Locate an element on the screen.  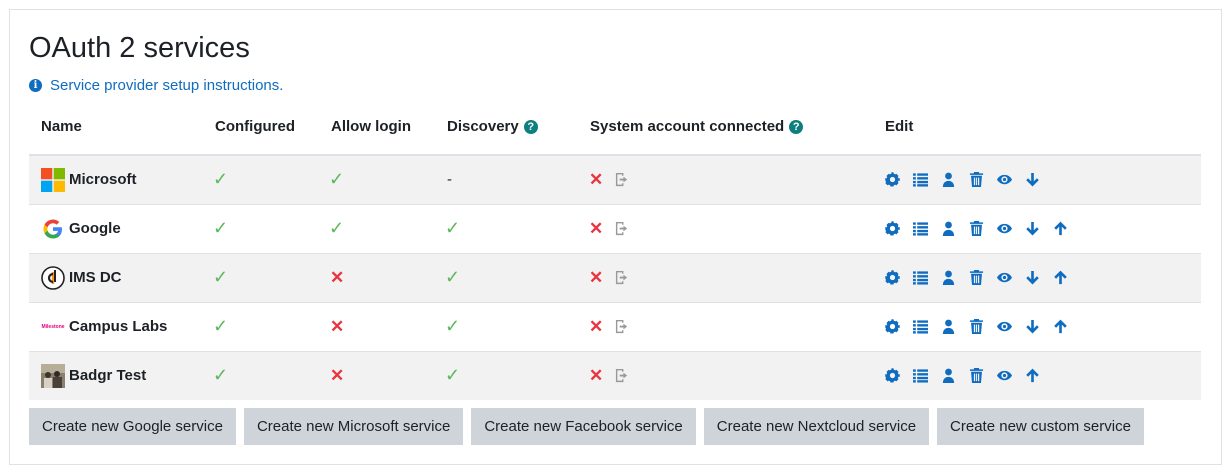
create-custom-service-button: Create new custom service is located at coordinates (1040, 426).